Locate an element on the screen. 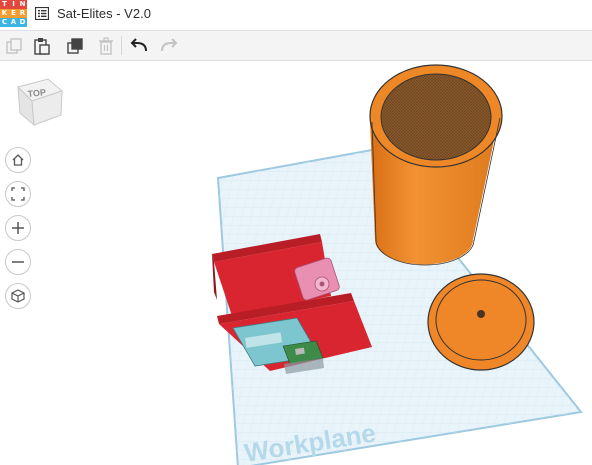 This screenshot has width=592, height=465. duplicate-icon is located at coordinates (75, 46).